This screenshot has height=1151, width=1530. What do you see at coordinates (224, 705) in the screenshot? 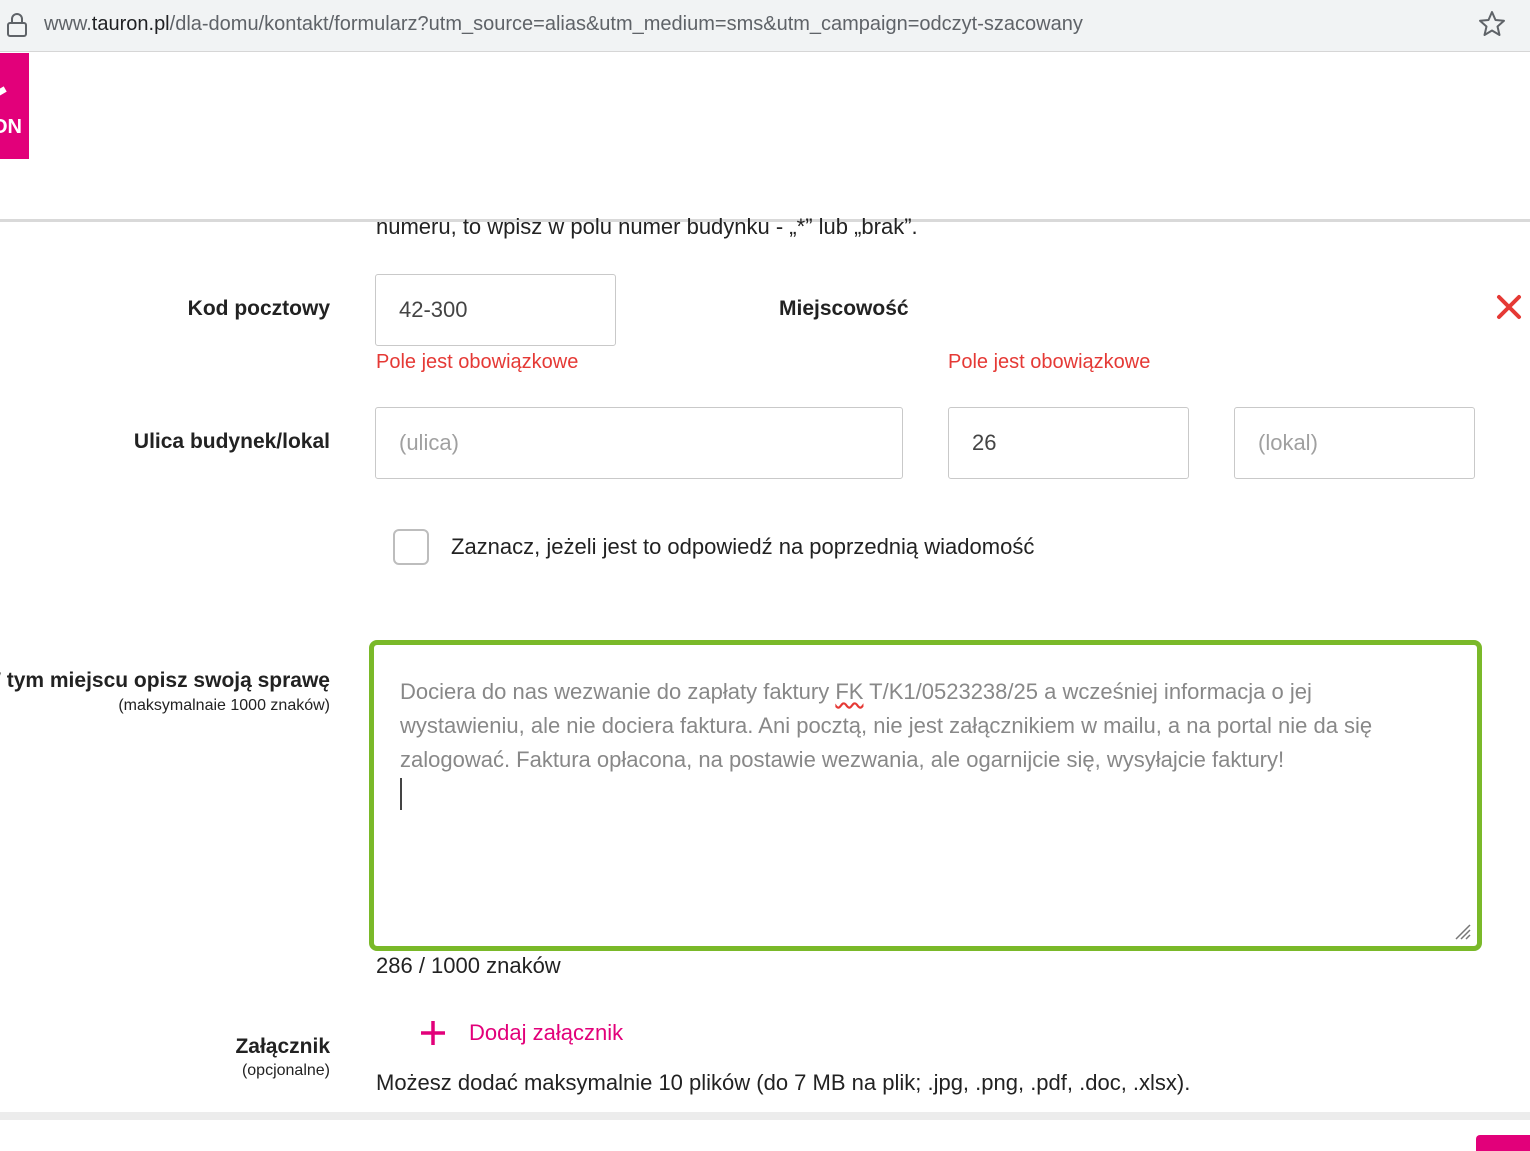
I see `description-sublabel: (maksymalnaie 1000 znaków)` at bounding box center [224, 705].